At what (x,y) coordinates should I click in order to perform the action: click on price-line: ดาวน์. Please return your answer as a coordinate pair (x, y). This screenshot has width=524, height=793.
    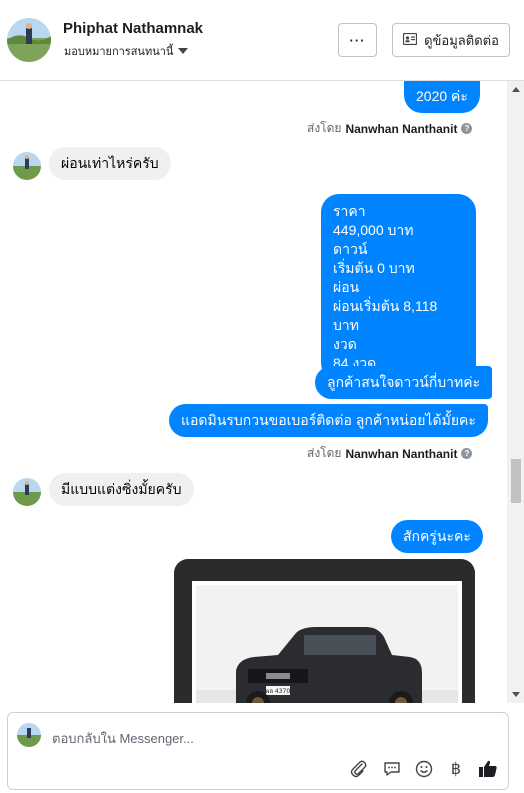
    Looking at the image, I should click on (350, 249).